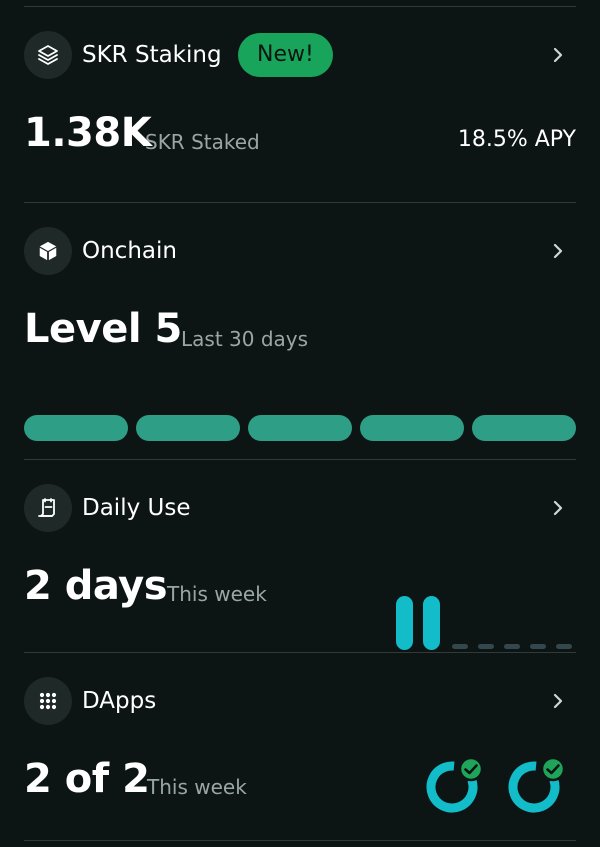 The image size is (600, 847). I want to click on daily-use-title: Daily Use, so click(136, 508).